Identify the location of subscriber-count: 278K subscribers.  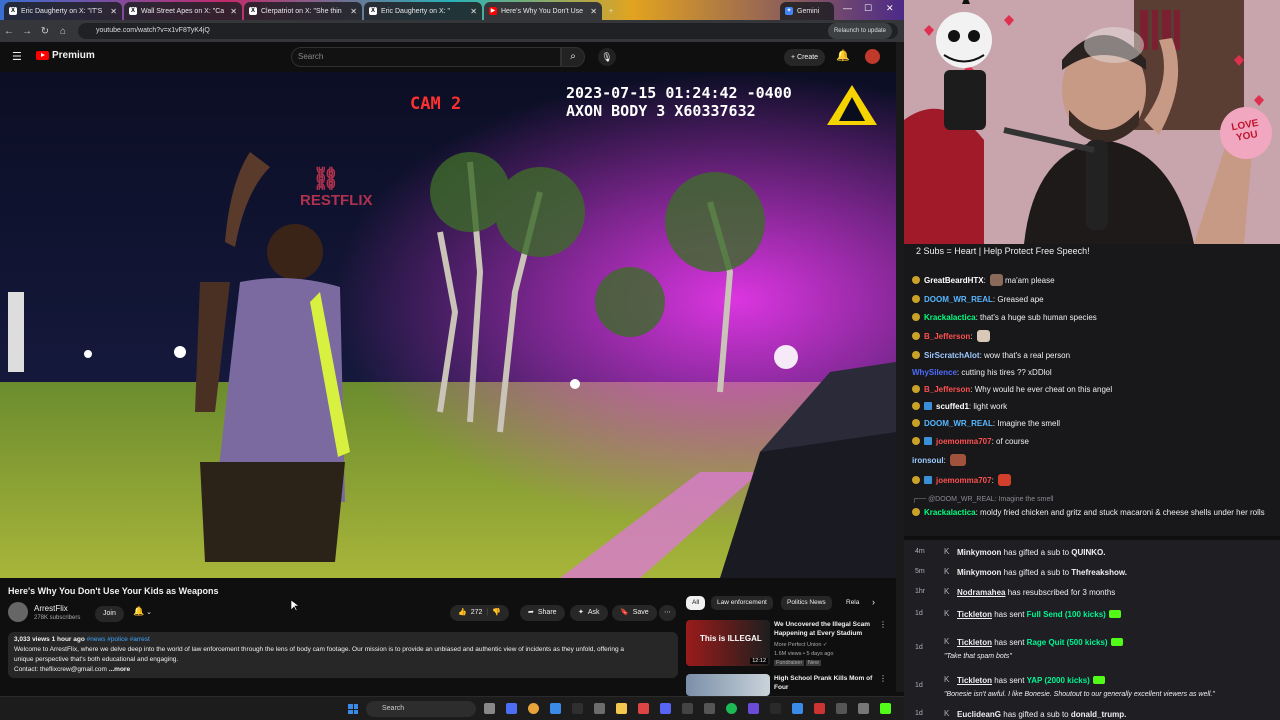
(57, 618).